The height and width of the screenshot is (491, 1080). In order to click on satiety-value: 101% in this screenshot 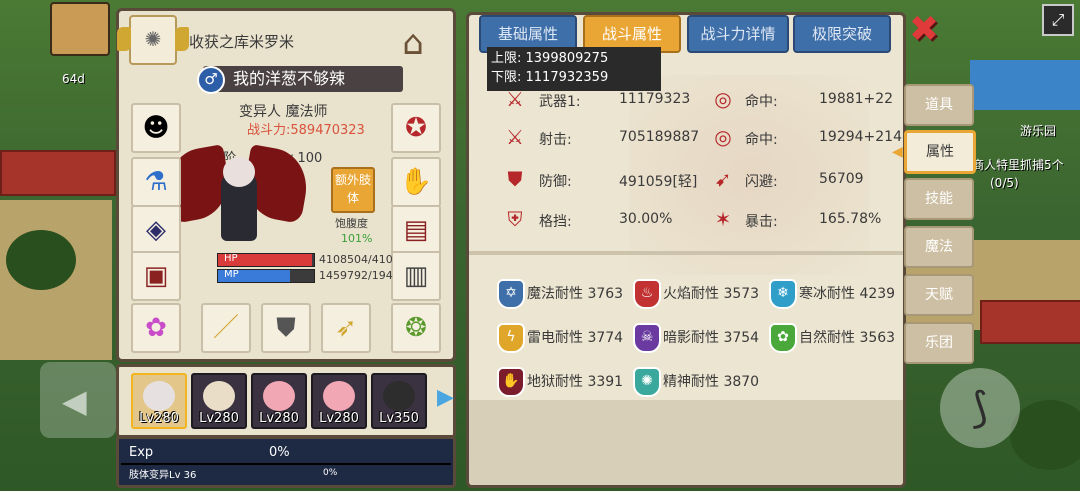, I will do `click(357, 238)`.